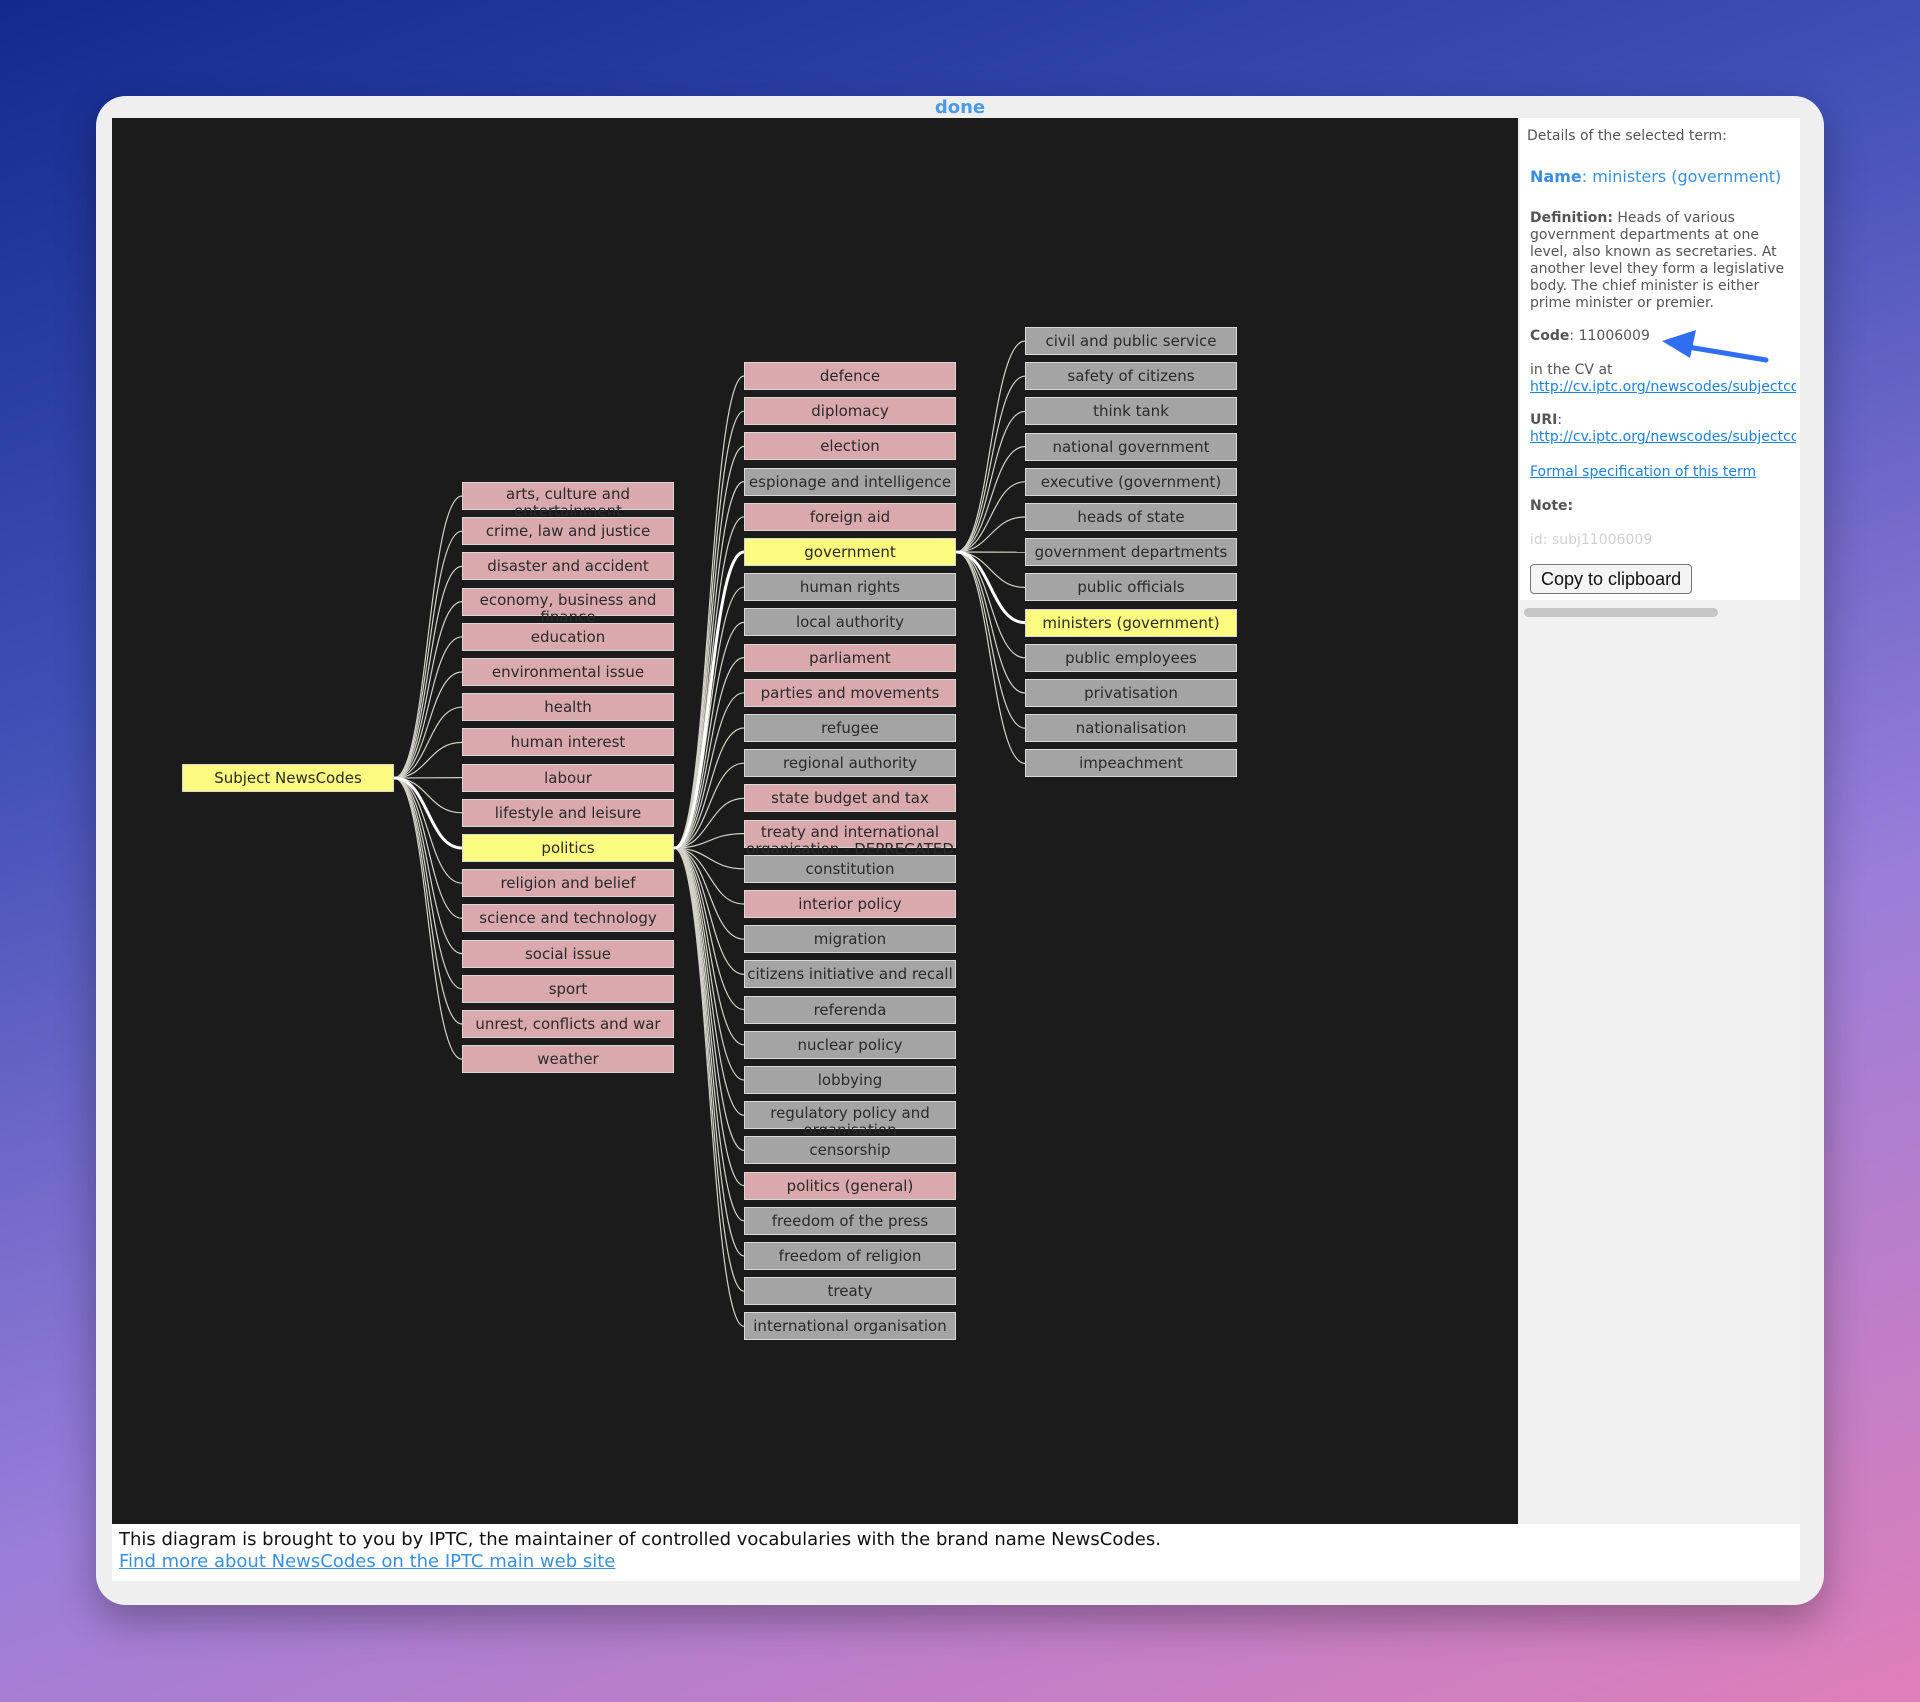  What do you see at coordinates (568, 953) in the screenshot?
I see `tree-node: social issue` at bounding box center [568, 953].